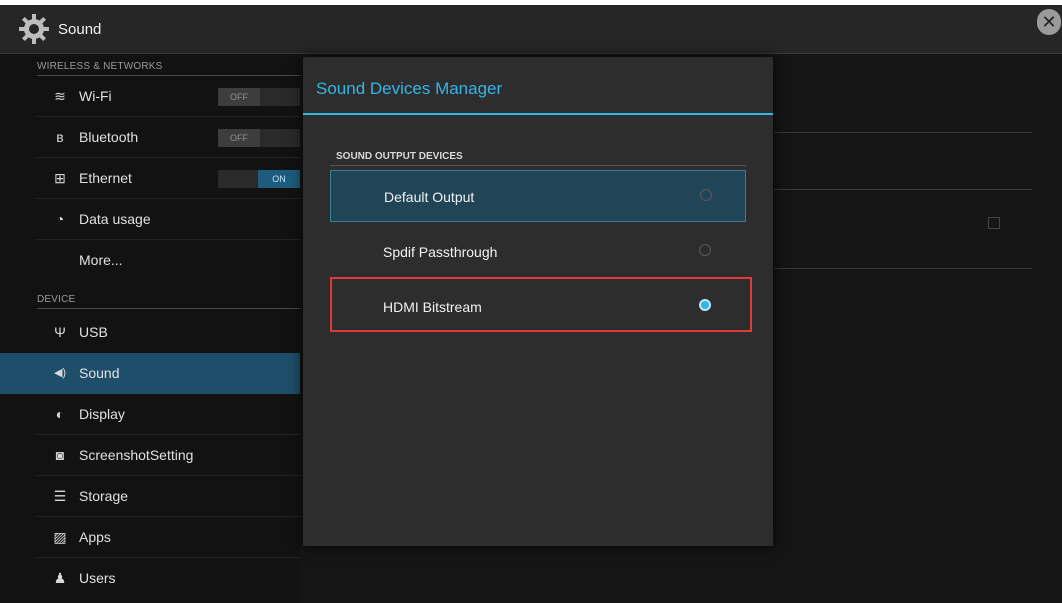  Describe the element at coordinates (150, 578) in the screenshot. I see `sidebar-item-users: ♟ Users` at that location.